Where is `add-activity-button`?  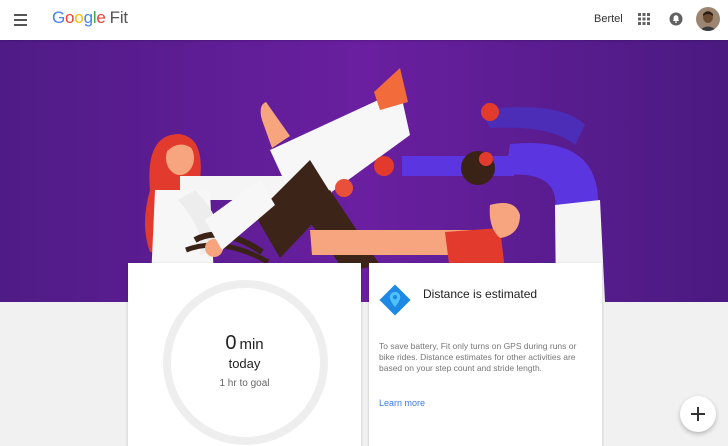 add-activity-button is located at coordinates (698, 414).